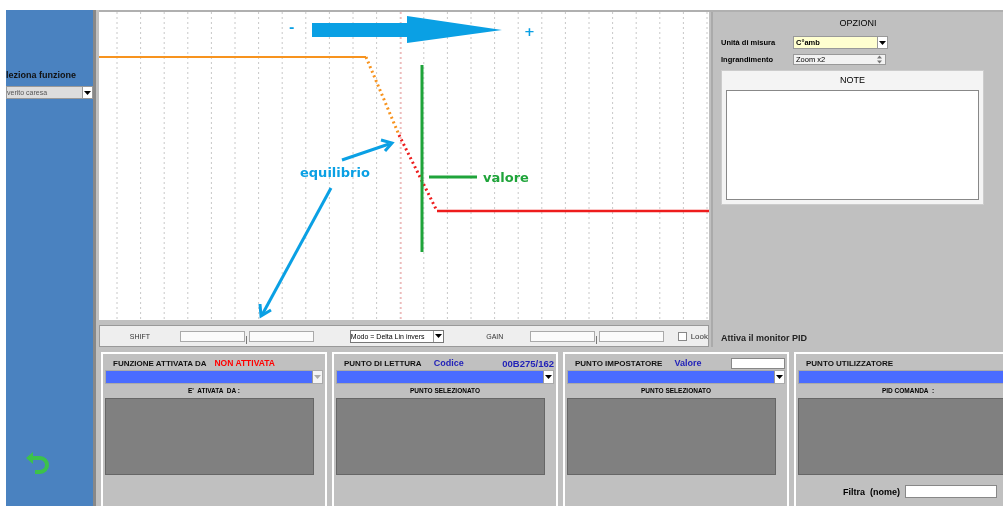 Image resolution: width=1003 pixels, height=506 pixels. I want to click on notes-field, so click(852, 145).